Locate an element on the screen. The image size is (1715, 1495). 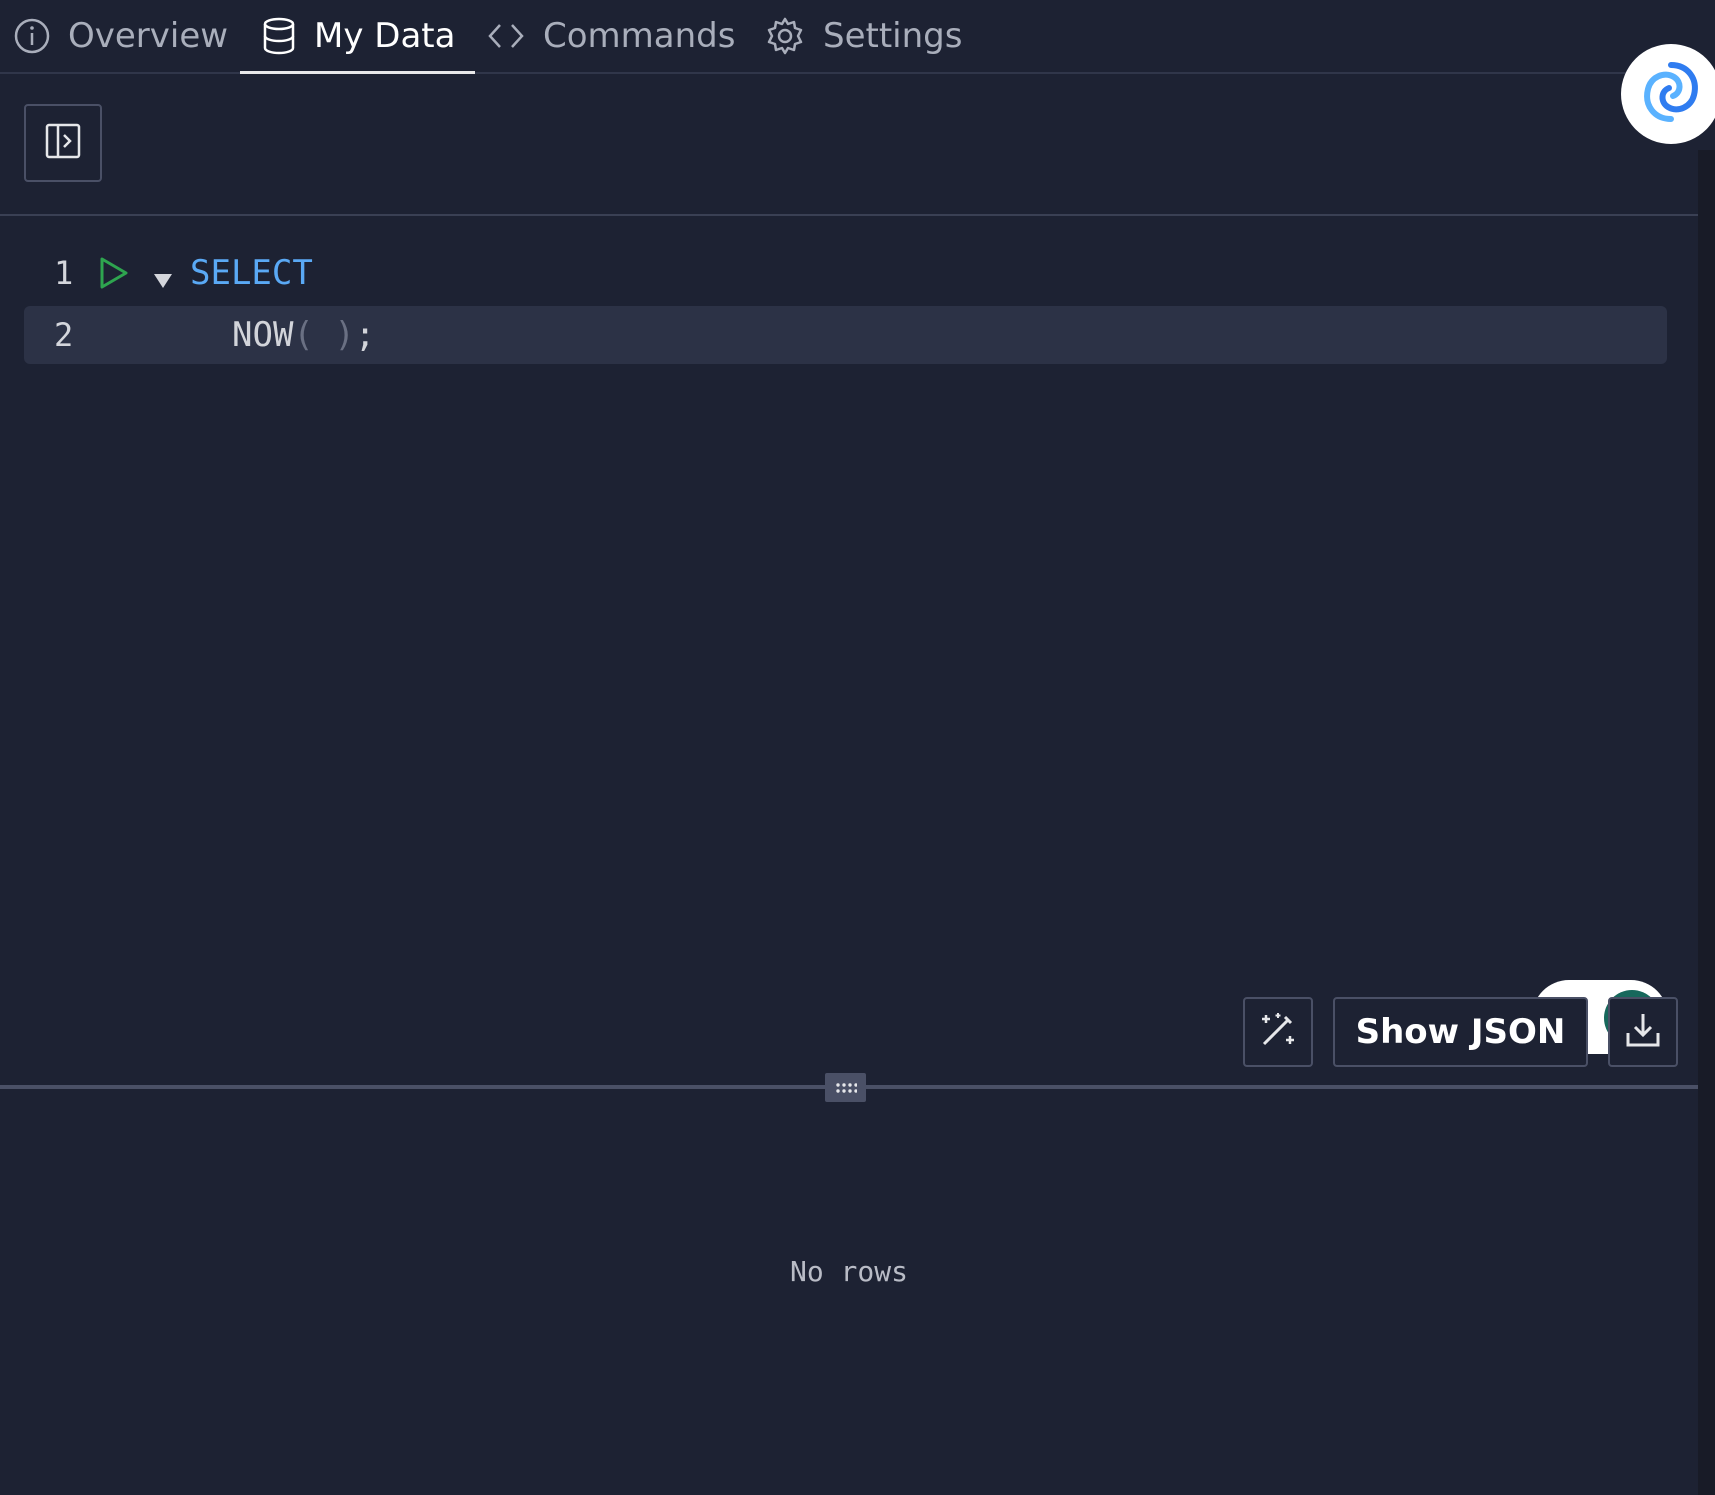
code-icon is located at coordinates (506, 36).